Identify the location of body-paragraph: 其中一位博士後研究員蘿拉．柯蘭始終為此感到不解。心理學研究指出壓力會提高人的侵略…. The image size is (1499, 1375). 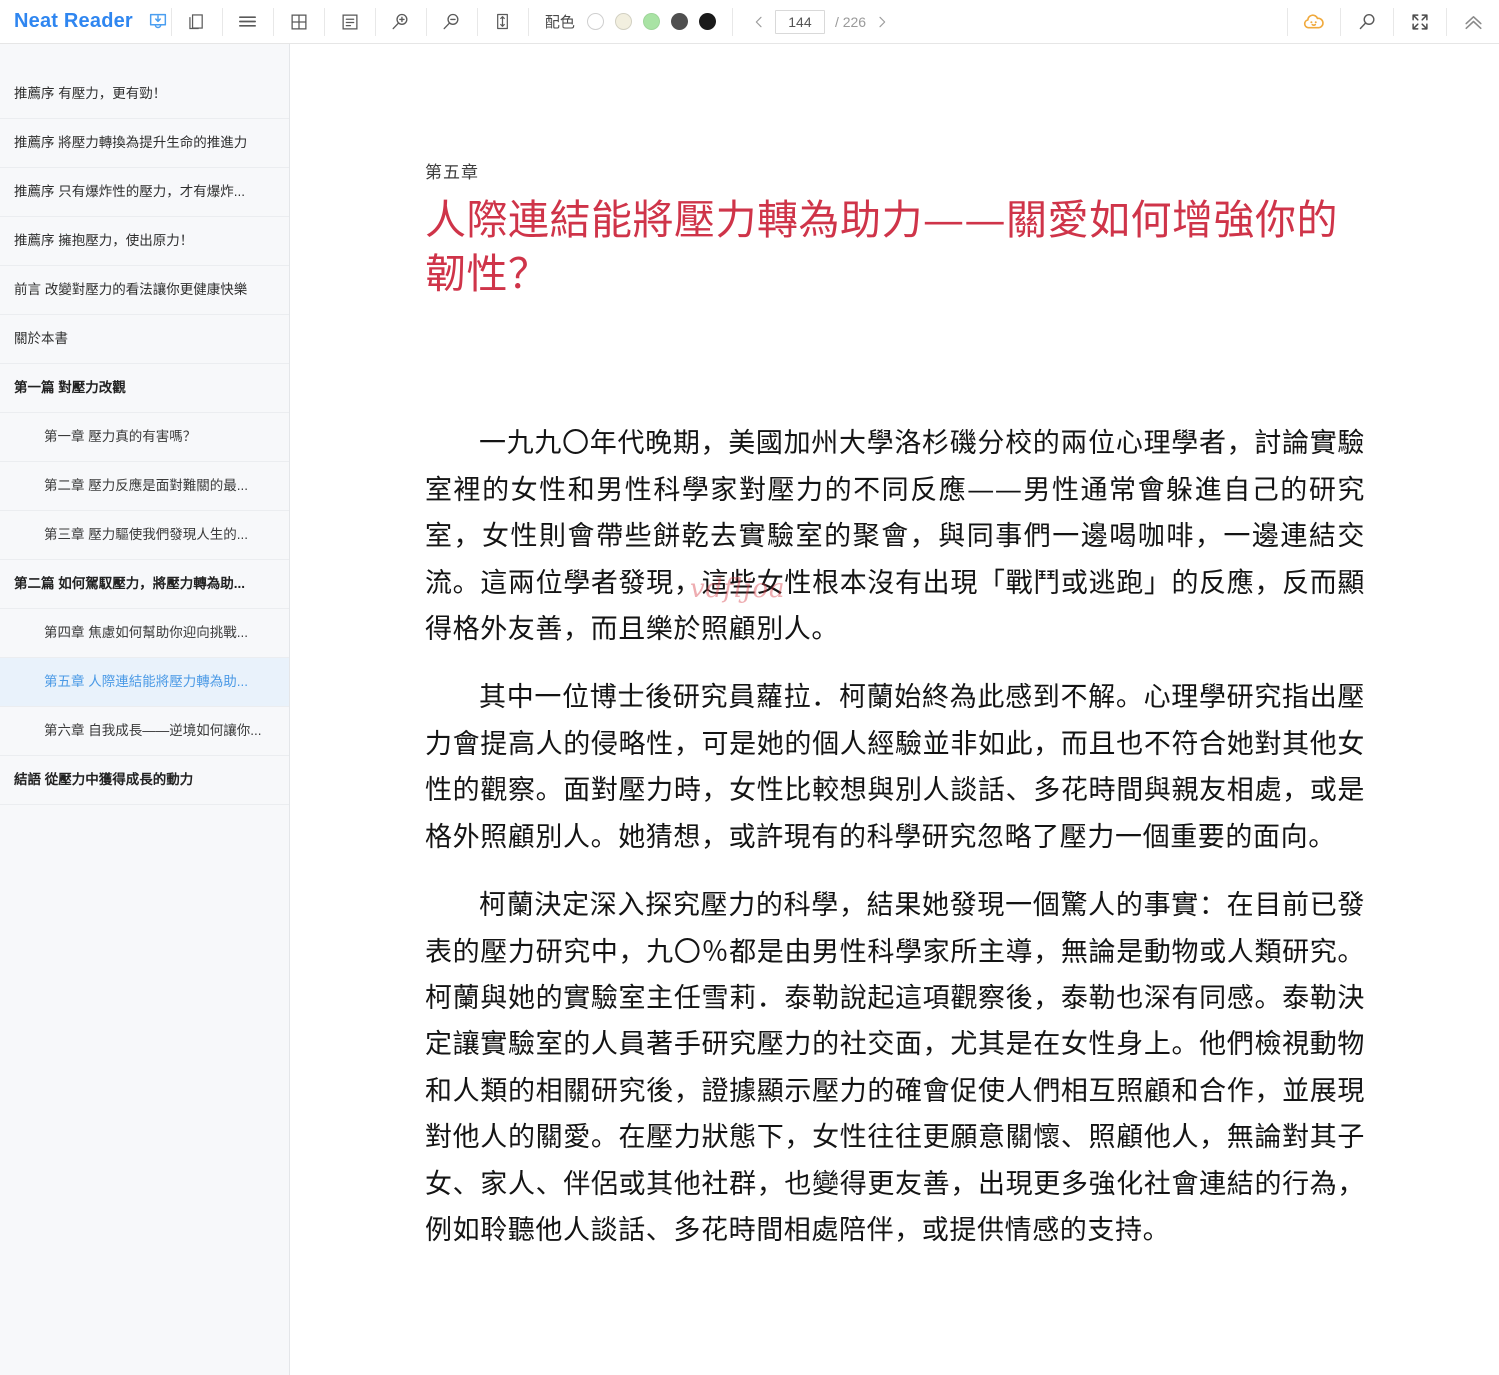
(895, 767).